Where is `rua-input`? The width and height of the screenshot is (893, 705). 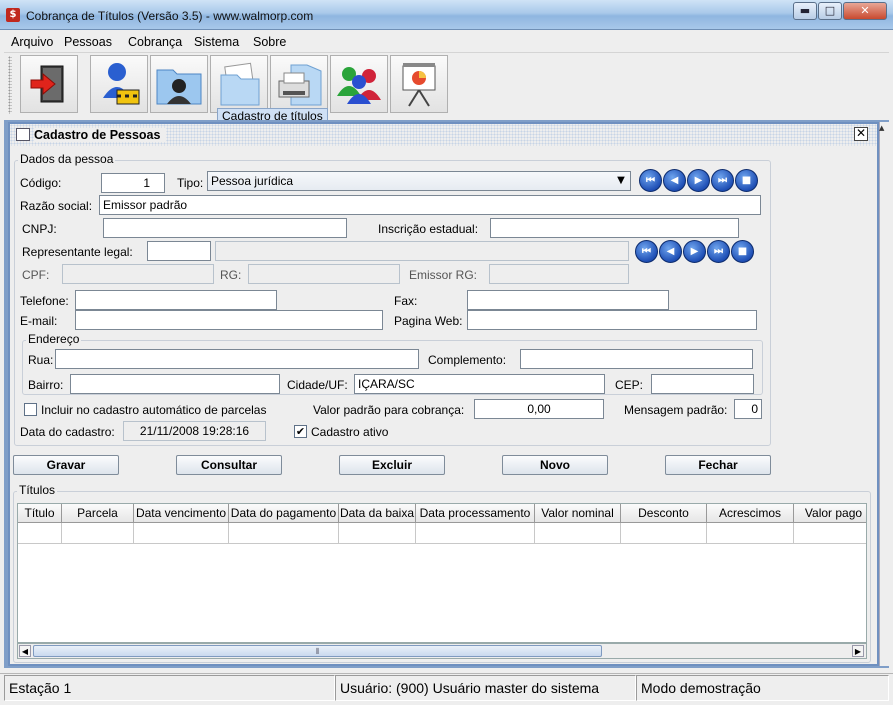 rua-input is located at coordinates (237, 359).